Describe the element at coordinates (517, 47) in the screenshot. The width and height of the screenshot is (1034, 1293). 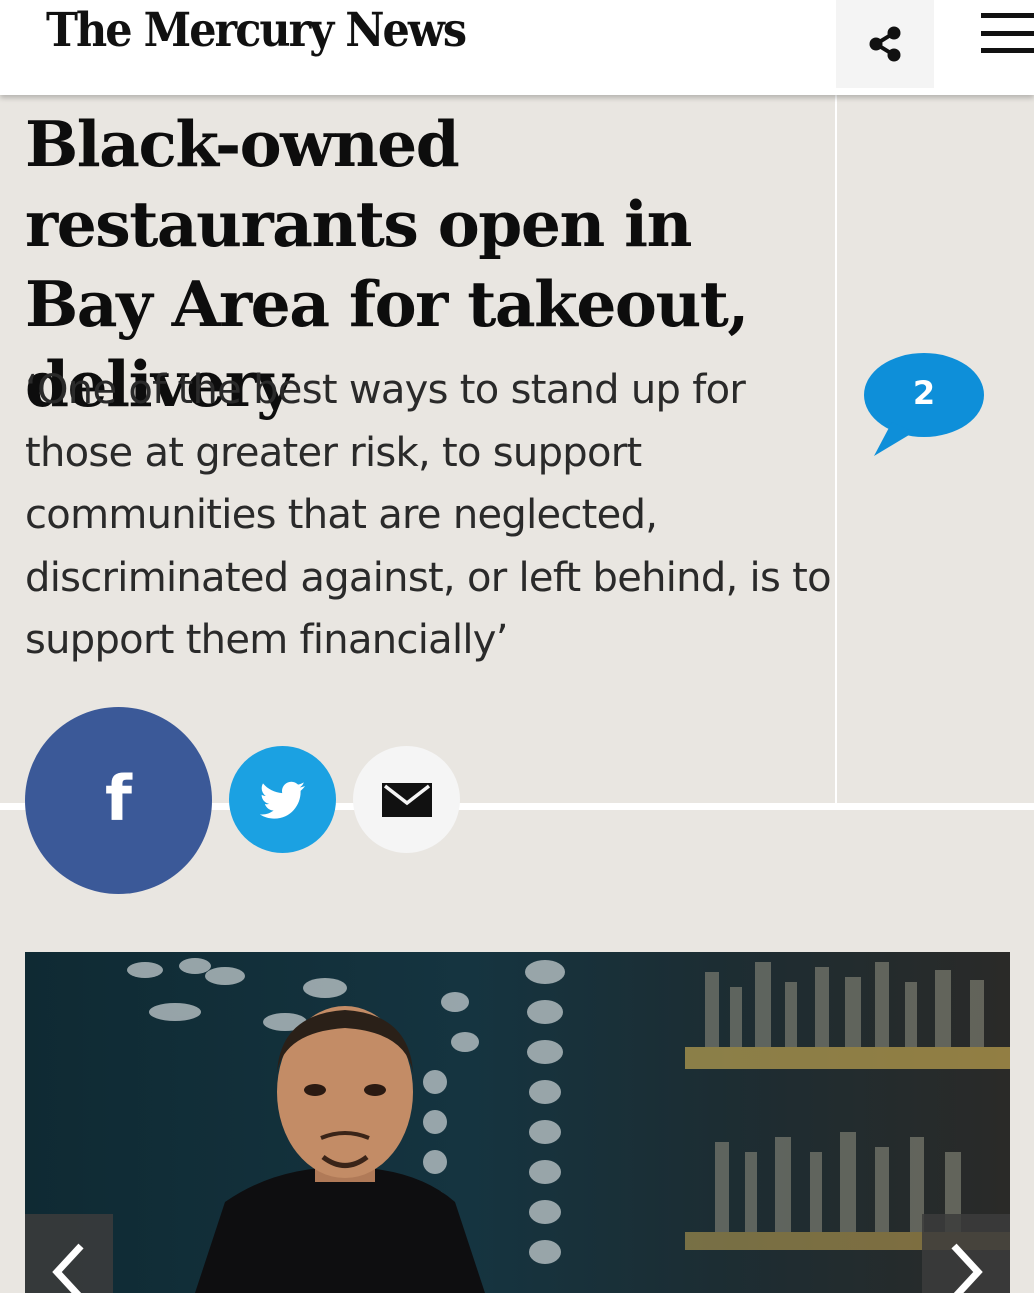
I see `site-header: The Mercury News` at that location.